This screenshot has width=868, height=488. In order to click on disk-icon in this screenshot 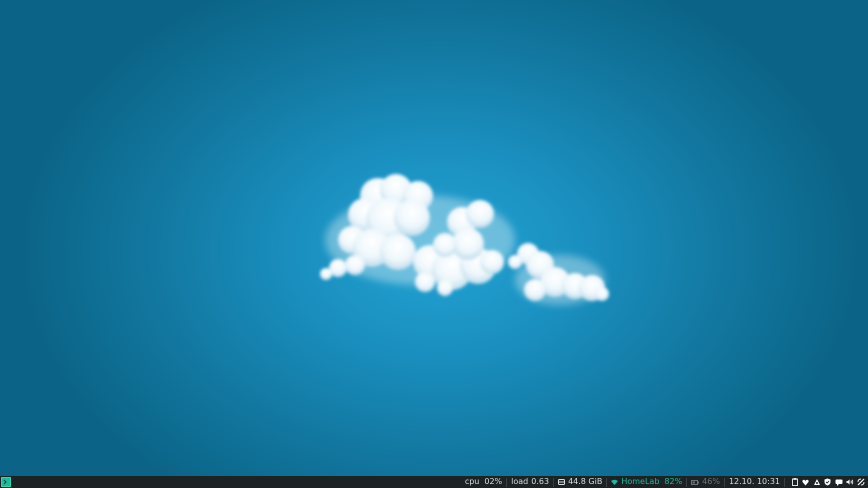, I will do `click(562, 482)`.